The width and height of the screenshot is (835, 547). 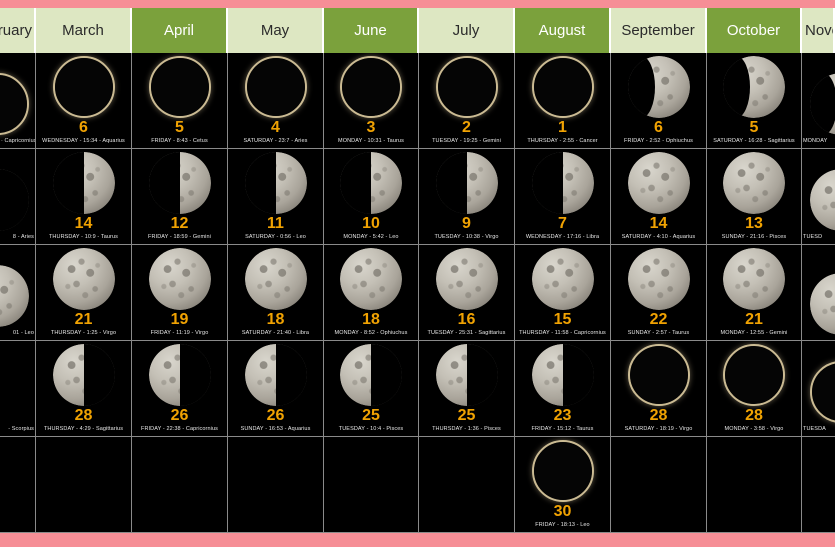 I want to click on month-header-march: March, so click(x=84, y=30).